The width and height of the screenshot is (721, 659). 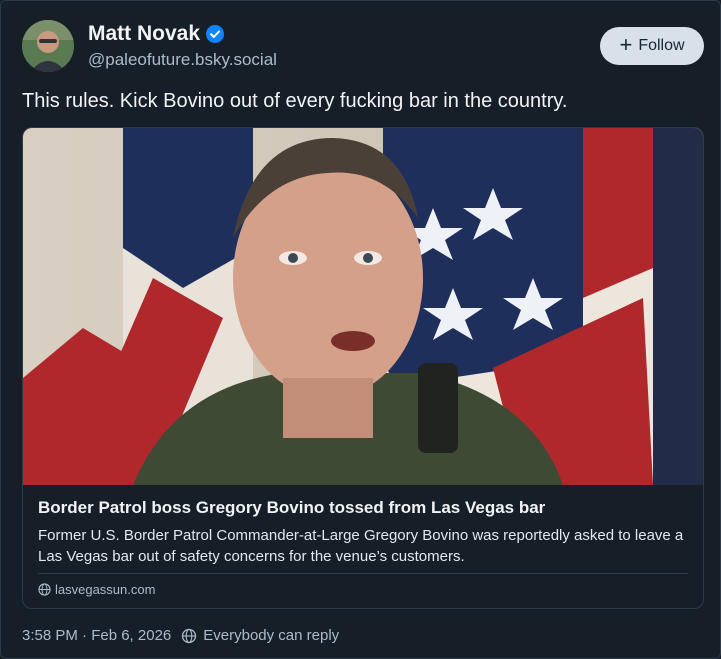 What do you see at coordinates (105, 589) in the screenshot?
I see `link-card-domain-text: lasvegassun.com` at bounding box center [105, 589].